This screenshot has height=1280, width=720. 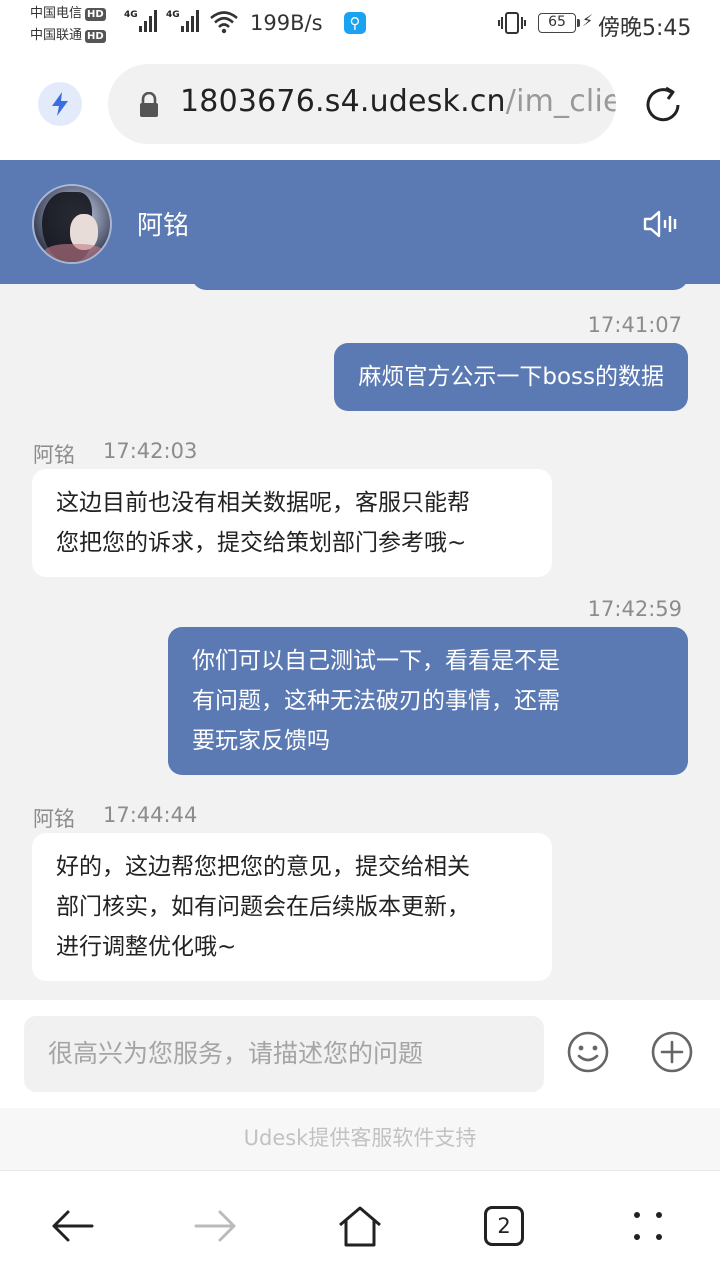 I want to click on forward-button, so click(x=216, y=1226).